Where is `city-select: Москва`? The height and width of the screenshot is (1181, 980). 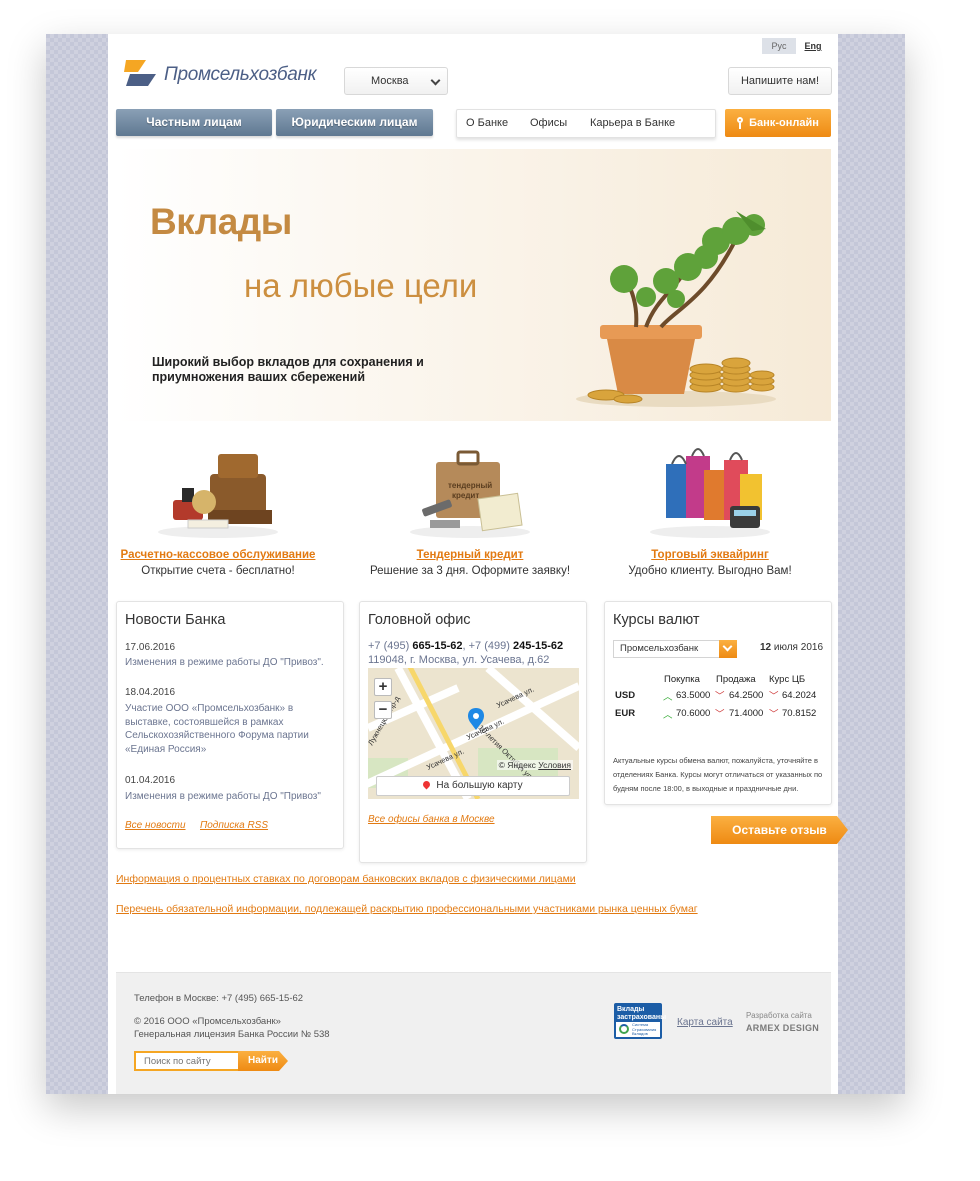
city-select: Москва is located at coordinates (396, 81).